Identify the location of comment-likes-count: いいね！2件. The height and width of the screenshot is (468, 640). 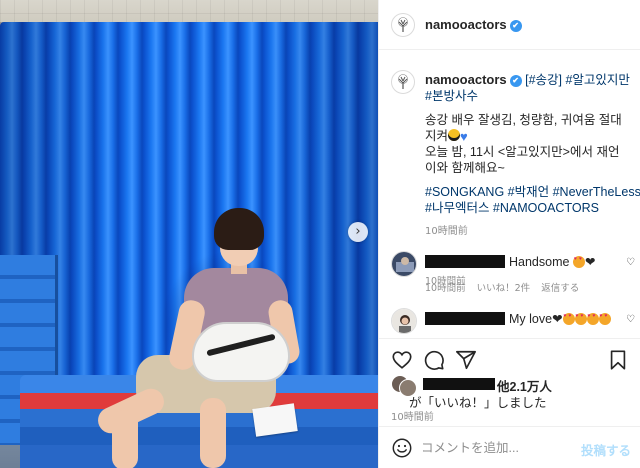
(504, 288).